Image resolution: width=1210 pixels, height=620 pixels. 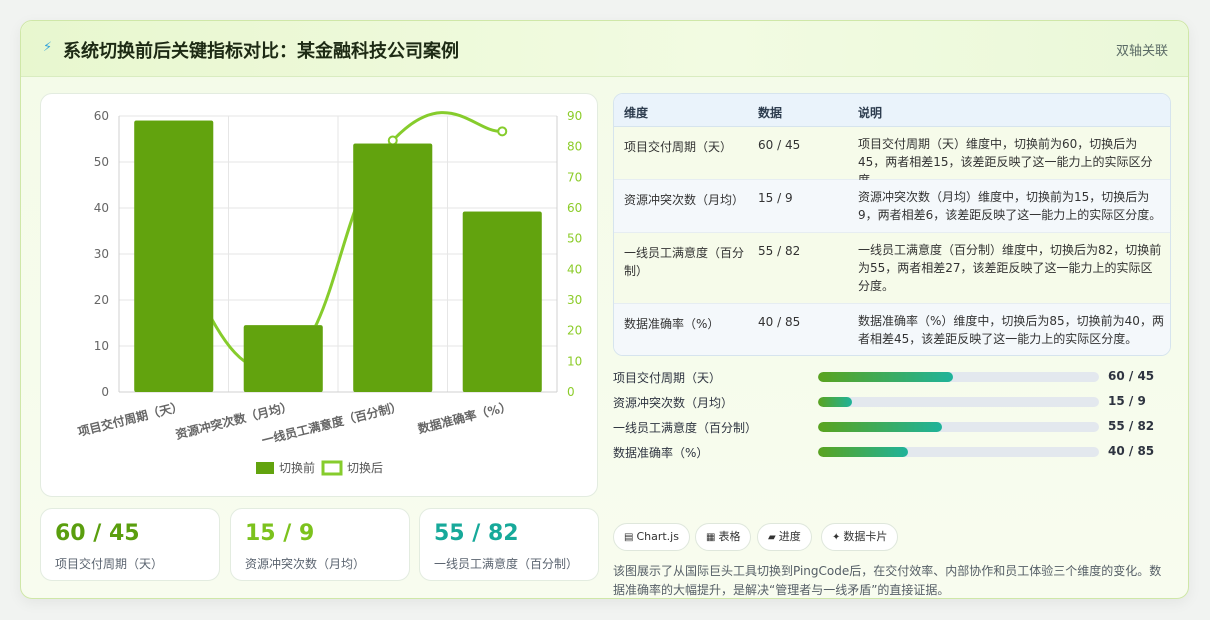 What do you see at coordinates (636, 113) in the screenshot?
I see `table-header-dimension: 维度` at bounding box center [636, 113].